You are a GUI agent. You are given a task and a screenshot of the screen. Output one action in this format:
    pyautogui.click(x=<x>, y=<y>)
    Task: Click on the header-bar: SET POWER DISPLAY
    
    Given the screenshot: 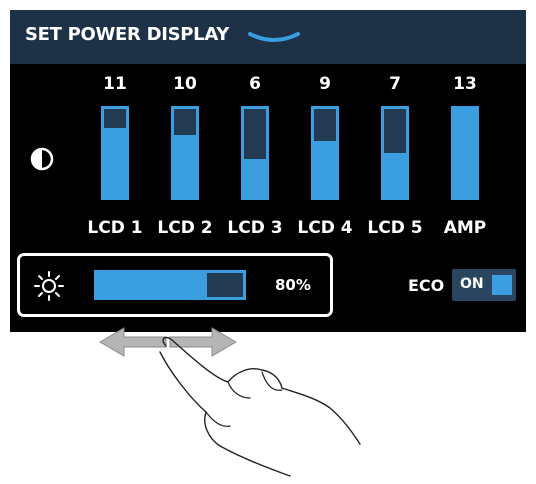 What is the action you would take?
    pyautogui.click(x=268, y=37)
    